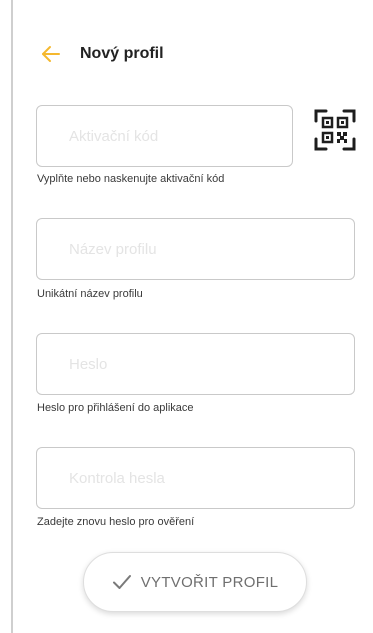  I want to click on activation-code-field, so click(164, 136).